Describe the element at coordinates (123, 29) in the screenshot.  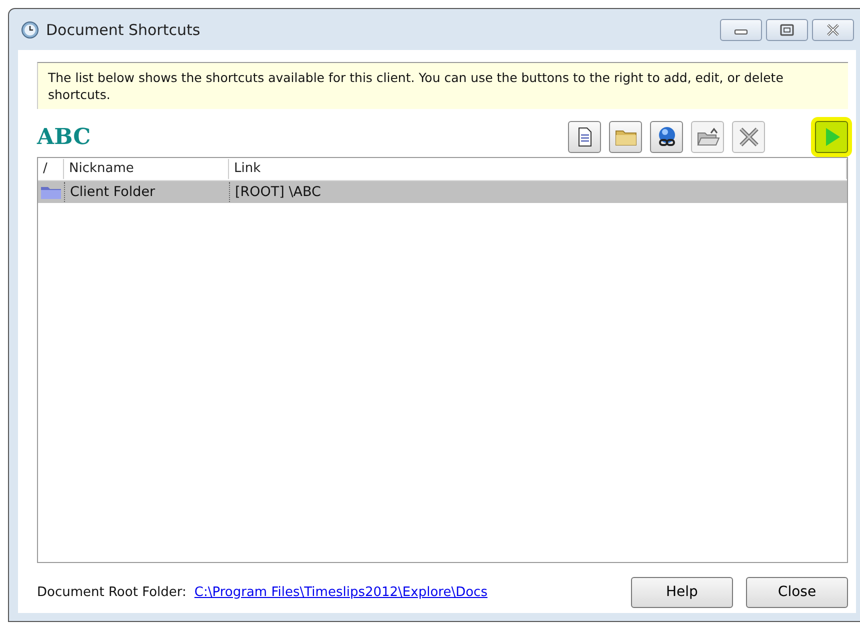
I see `window-title: Document Shortcuts` at that location.